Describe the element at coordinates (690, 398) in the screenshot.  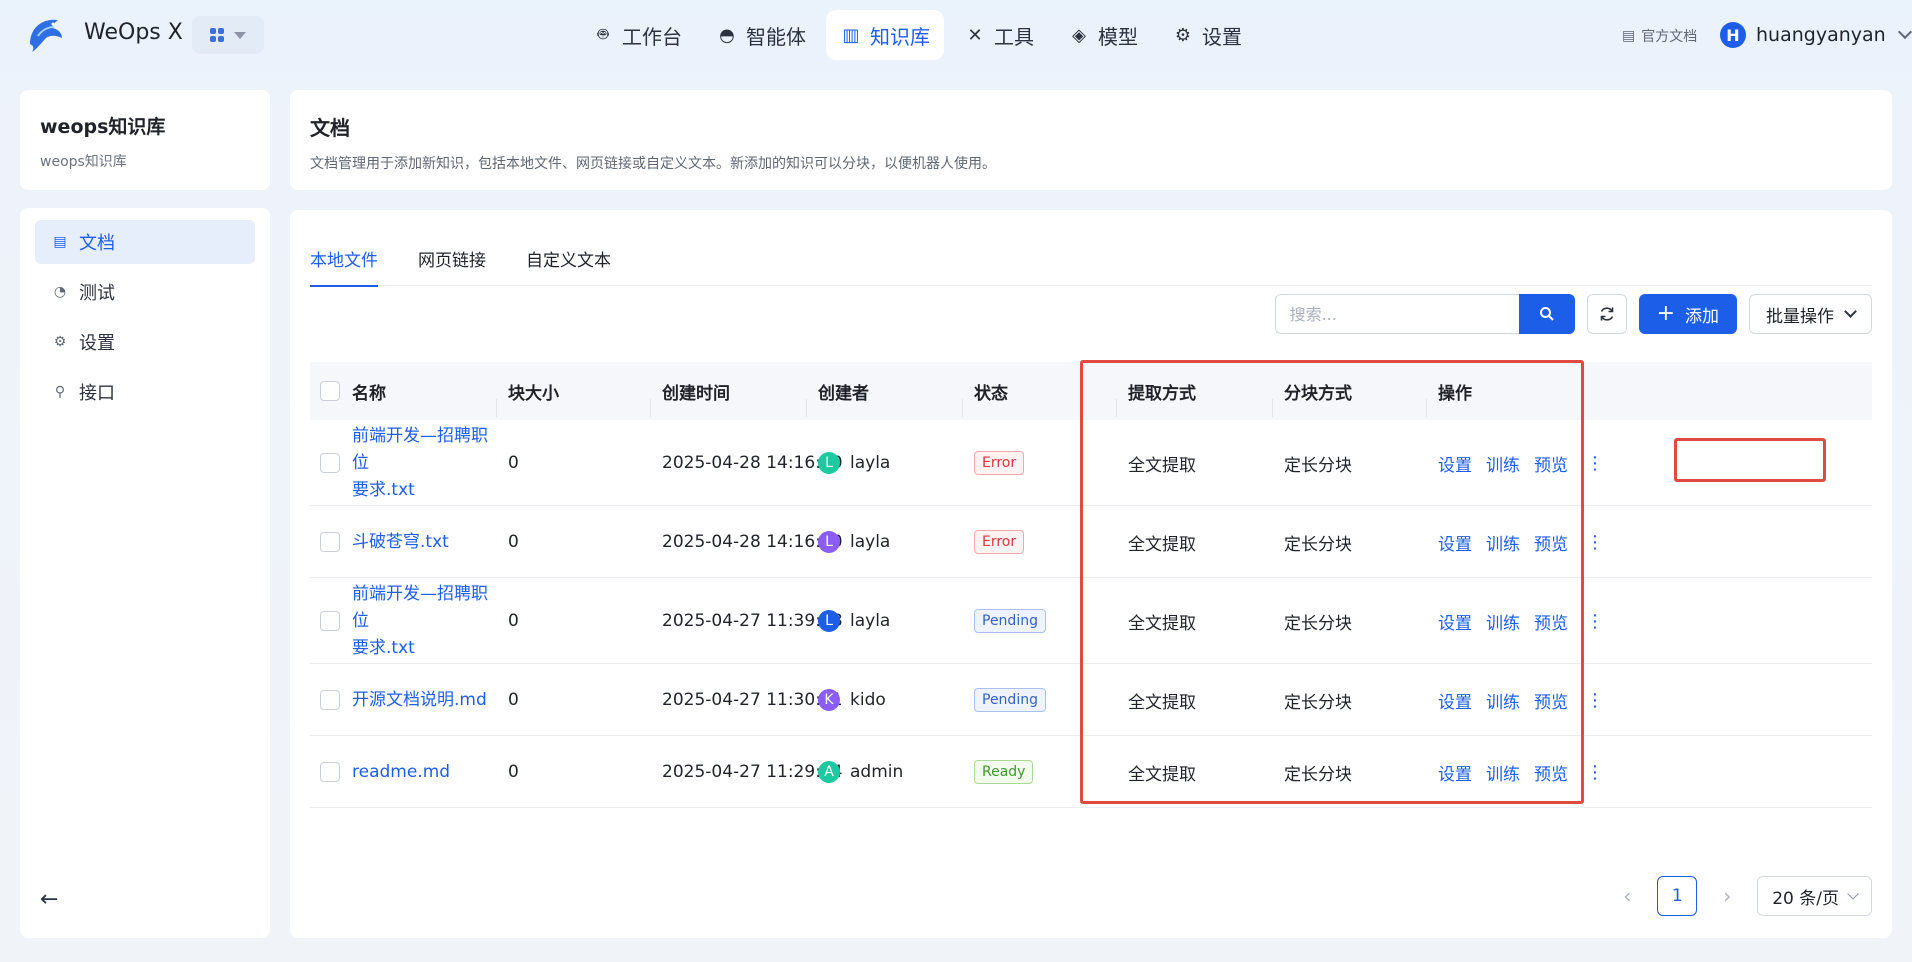
I see `header-created-at: 创建时间` at that location.